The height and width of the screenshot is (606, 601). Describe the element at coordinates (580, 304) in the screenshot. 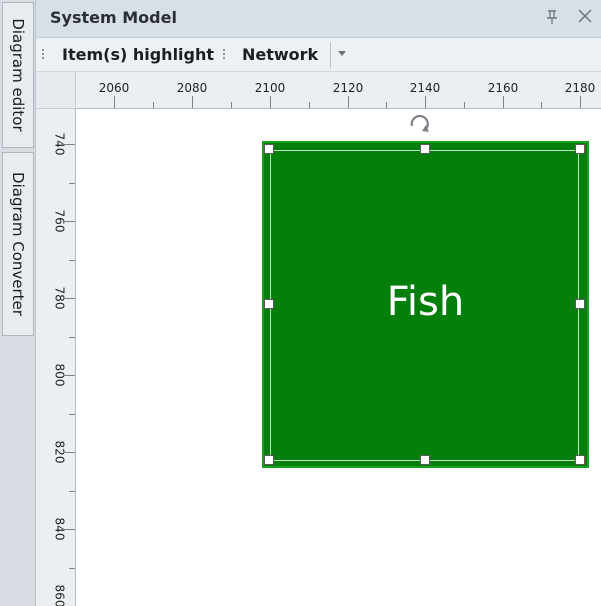

I see `resize-handle-right` at that location.